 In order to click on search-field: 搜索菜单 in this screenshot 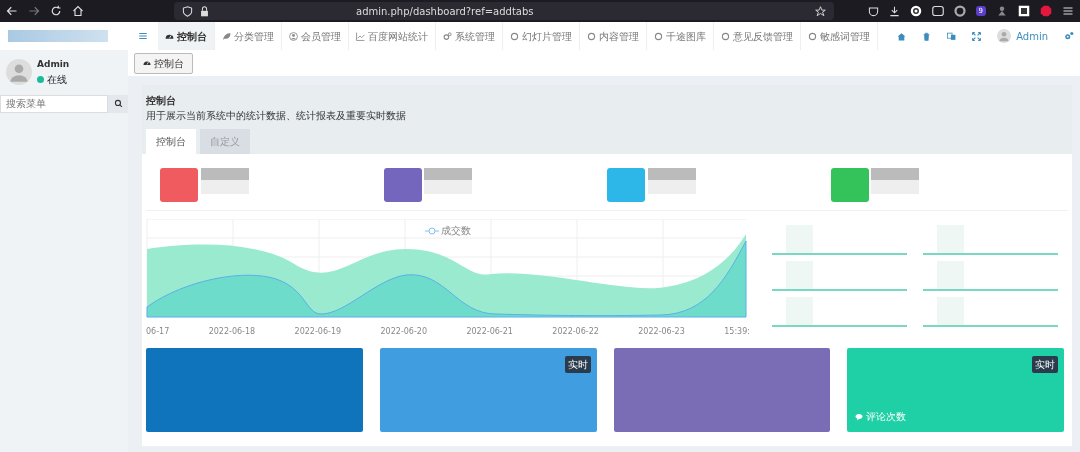, I will do `click(54, 103)`.